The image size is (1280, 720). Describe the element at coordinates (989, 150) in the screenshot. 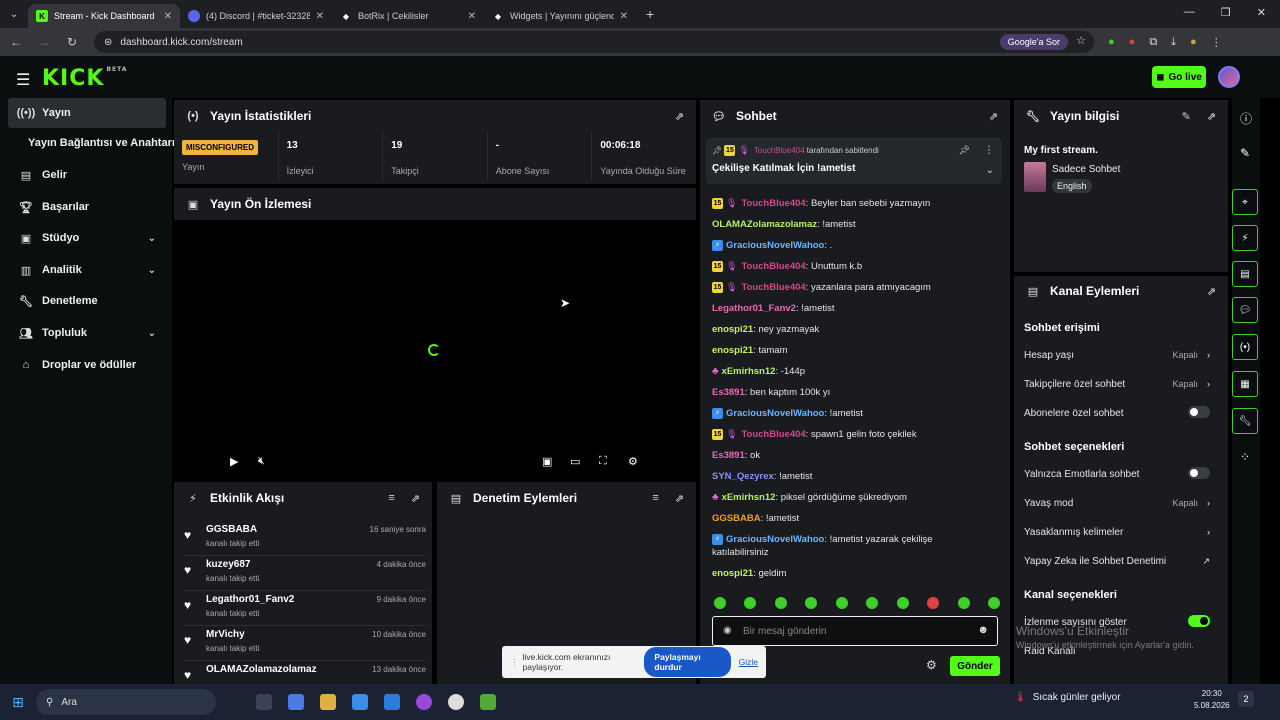

I see `more-options-icon: ⋮` at that location.